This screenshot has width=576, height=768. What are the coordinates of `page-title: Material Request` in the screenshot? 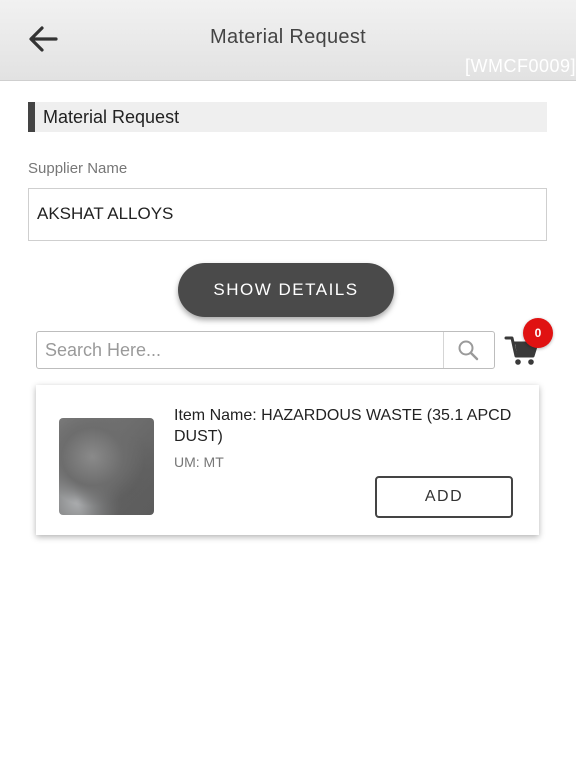 It's located at (288, 37).